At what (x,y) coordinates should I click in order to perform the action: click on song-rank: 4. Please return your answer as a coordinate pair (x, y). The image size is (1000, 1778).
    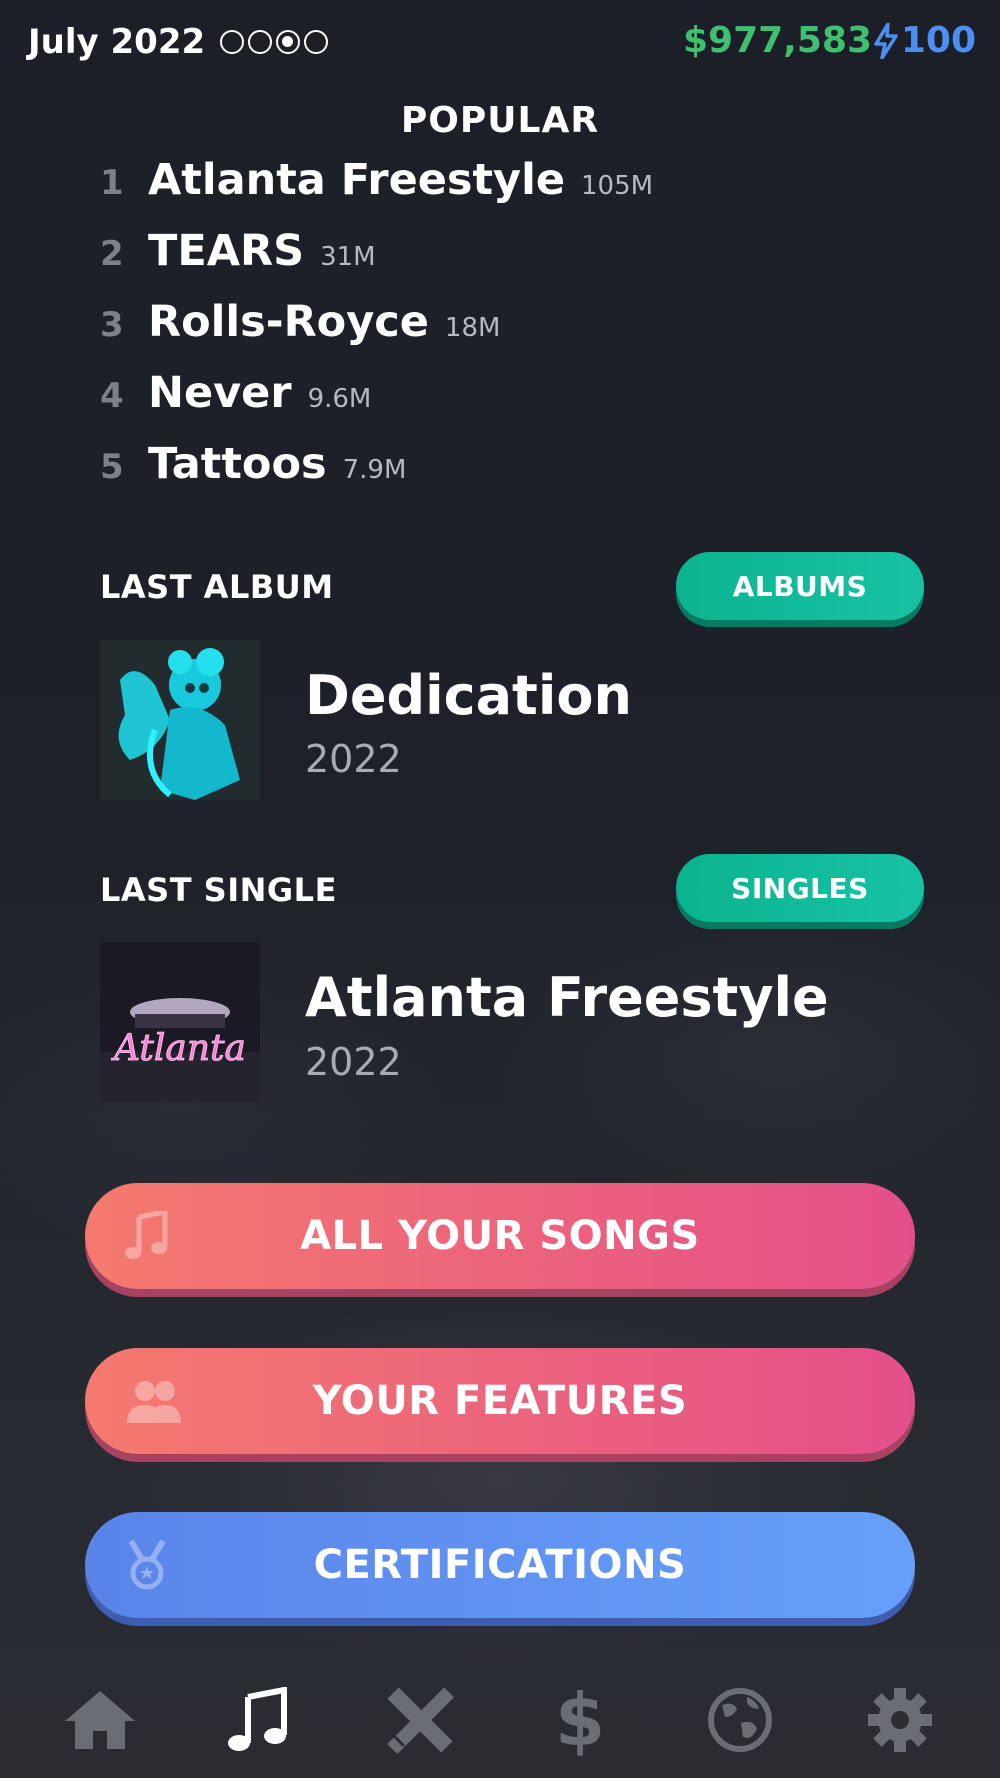
    Looking at the image, I should click on (112, 396).